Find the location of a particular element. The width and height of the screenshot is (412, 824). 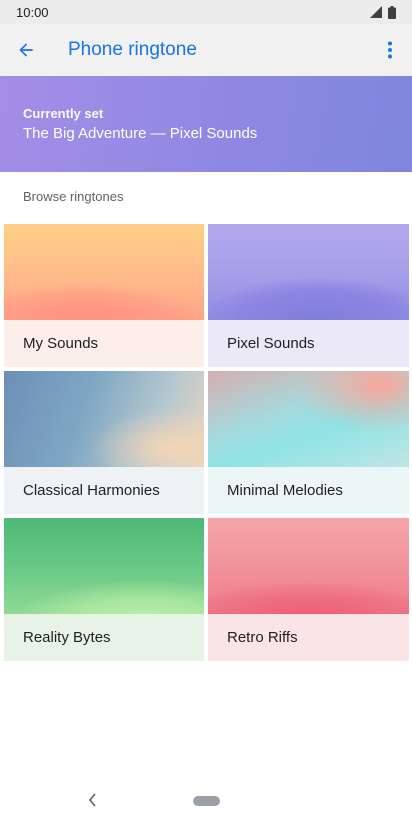

page-title: Phone ringtone is located at coordinates (132, 49).